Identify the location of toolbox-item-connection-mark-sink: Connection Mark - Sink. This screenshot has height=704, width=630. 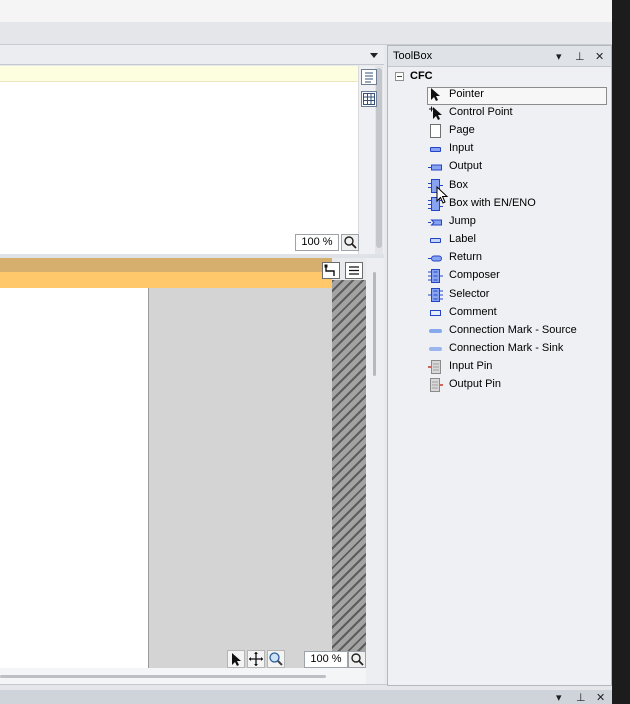
(517, 349).